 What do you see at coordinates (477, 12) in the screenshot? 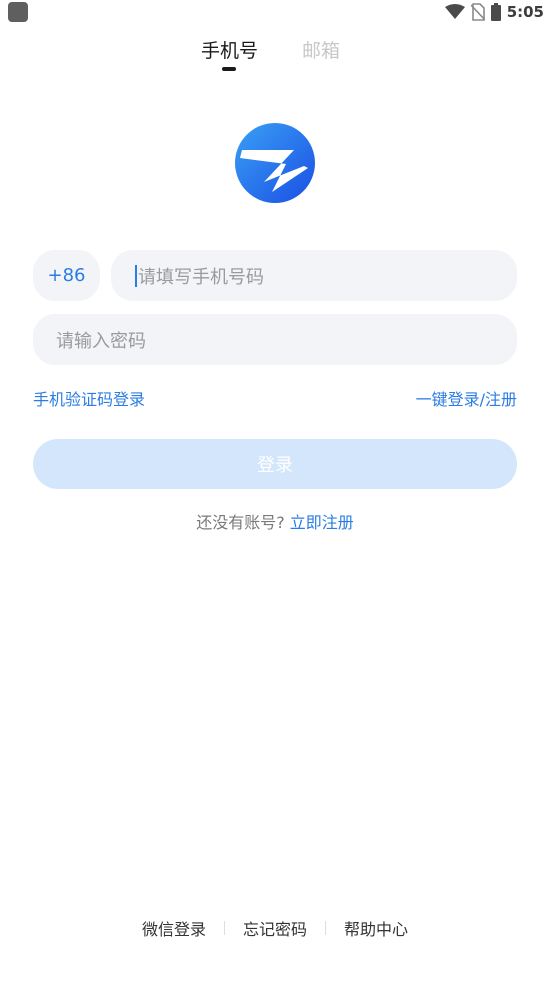
I see `no-sim-icon` at bounding box center [477, 12].